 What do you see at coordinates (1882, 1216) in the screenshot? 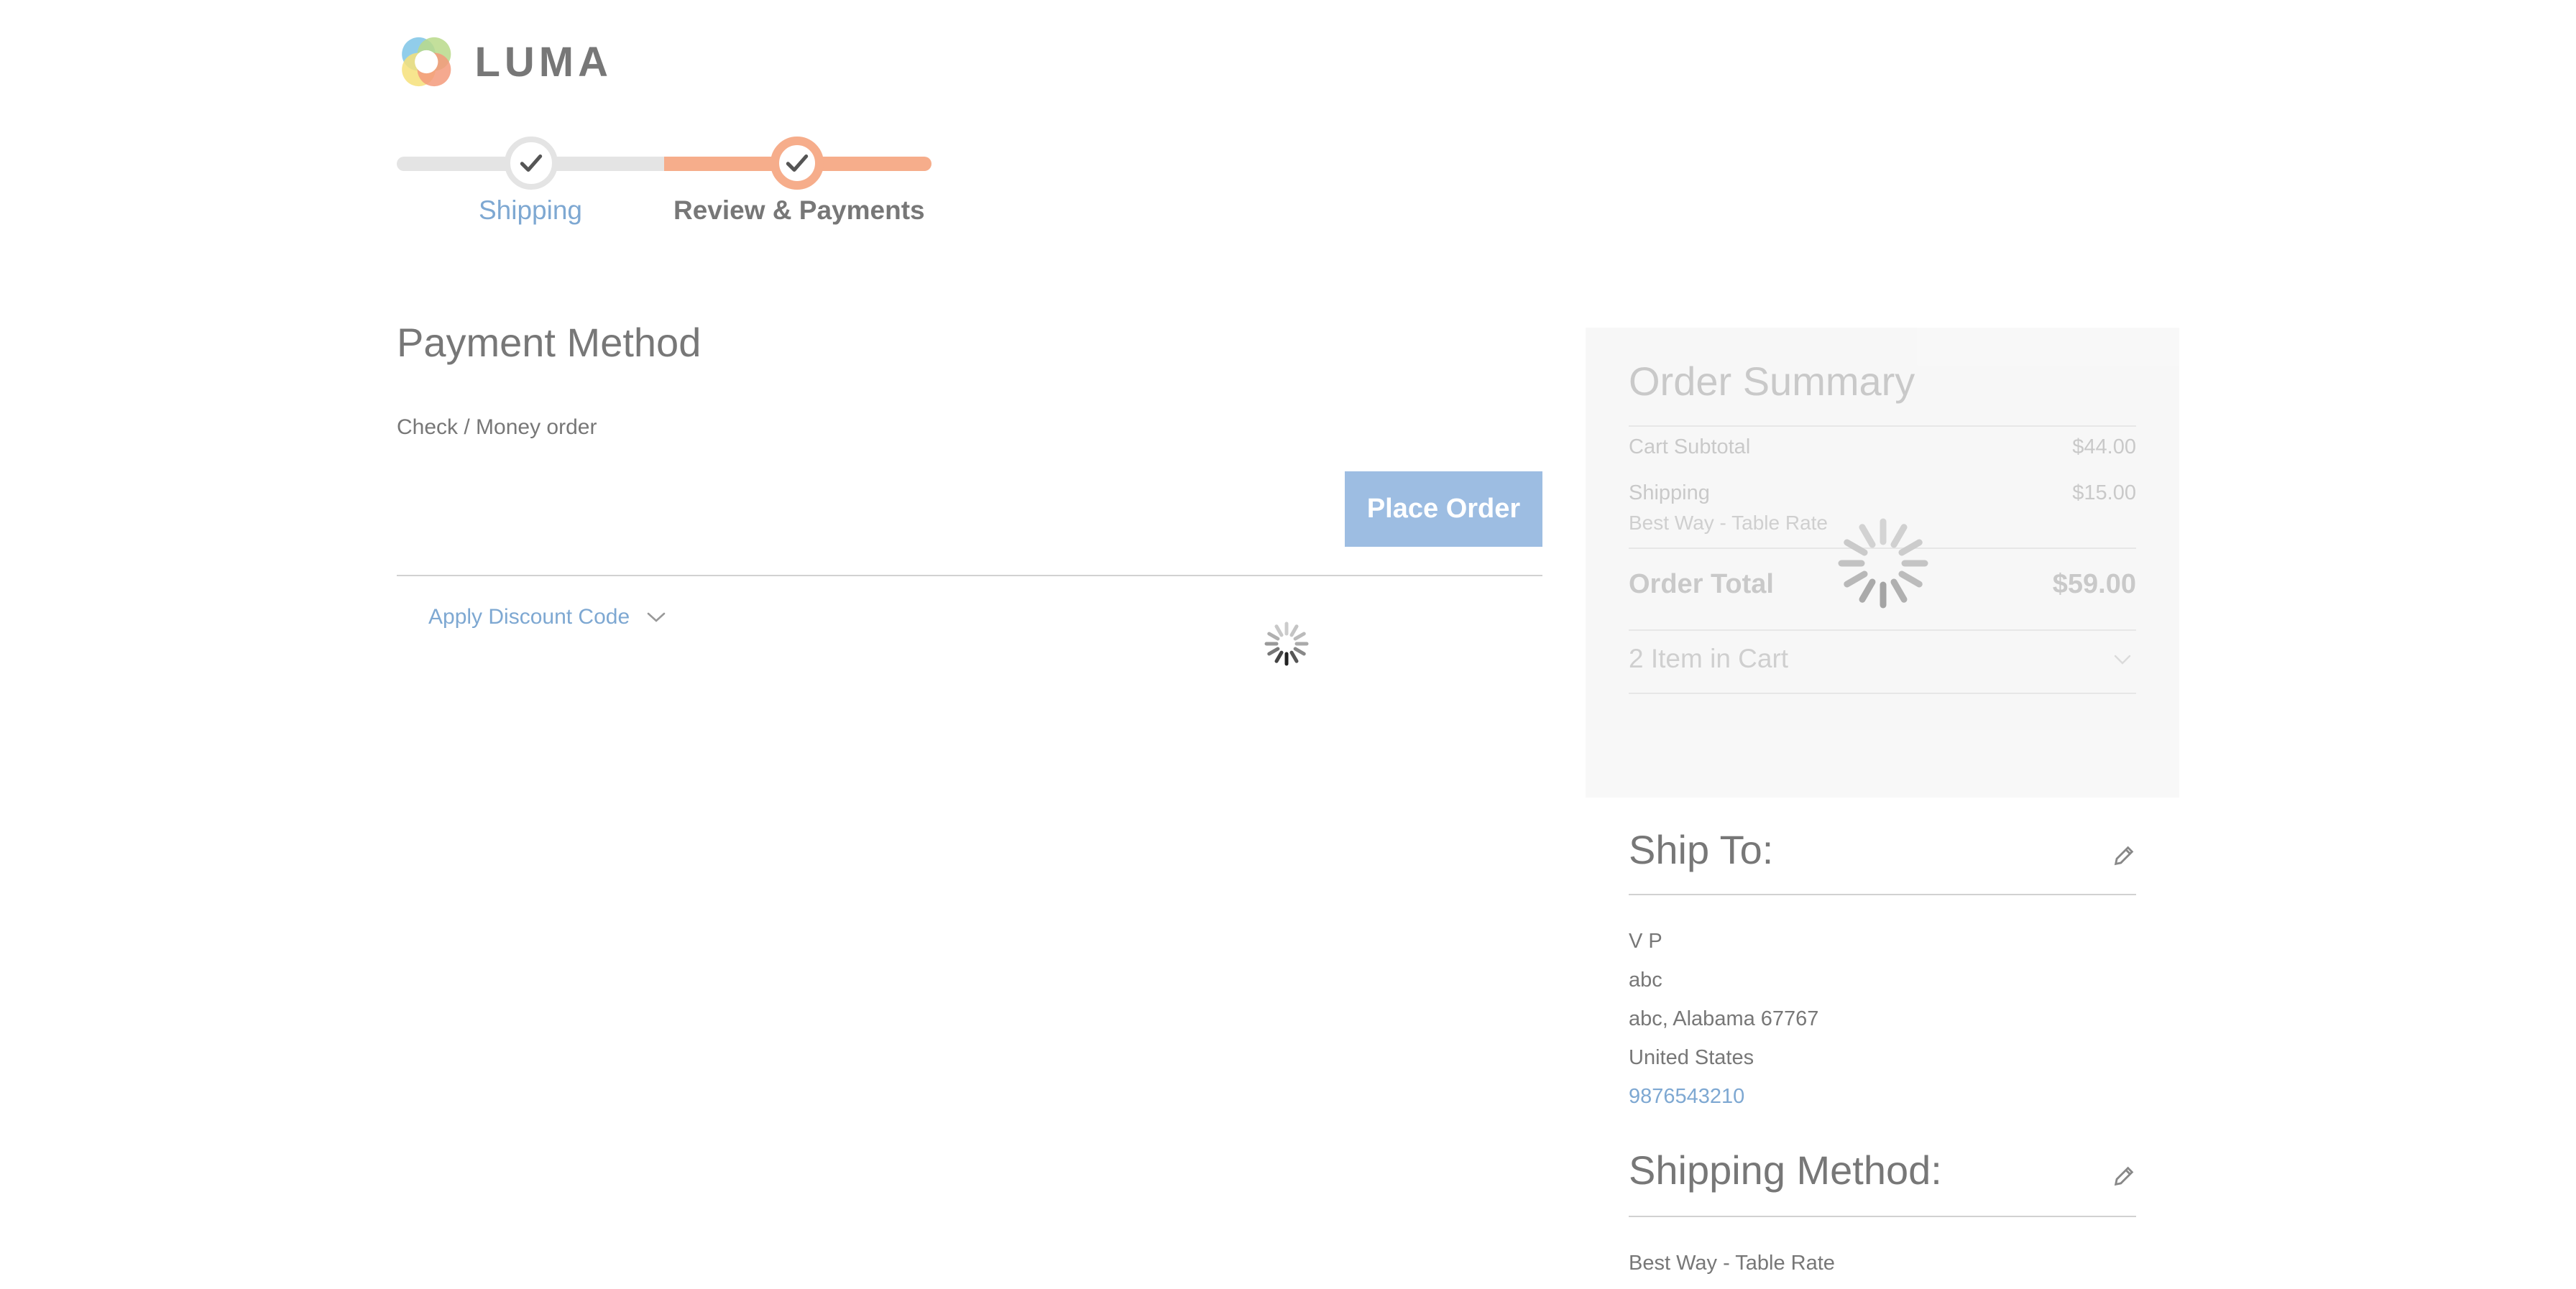
I see `shipping-method-divider` at bounding box center [1882, 1216].